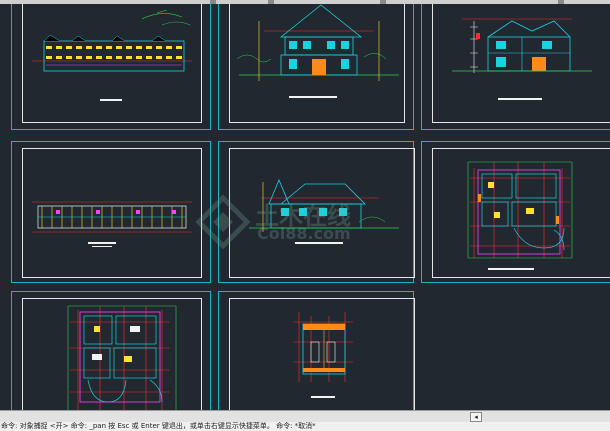  Describe the element at coordinates (304, 233) in the screenshot. I see `watermark-subtext: Col88.com` at that location.